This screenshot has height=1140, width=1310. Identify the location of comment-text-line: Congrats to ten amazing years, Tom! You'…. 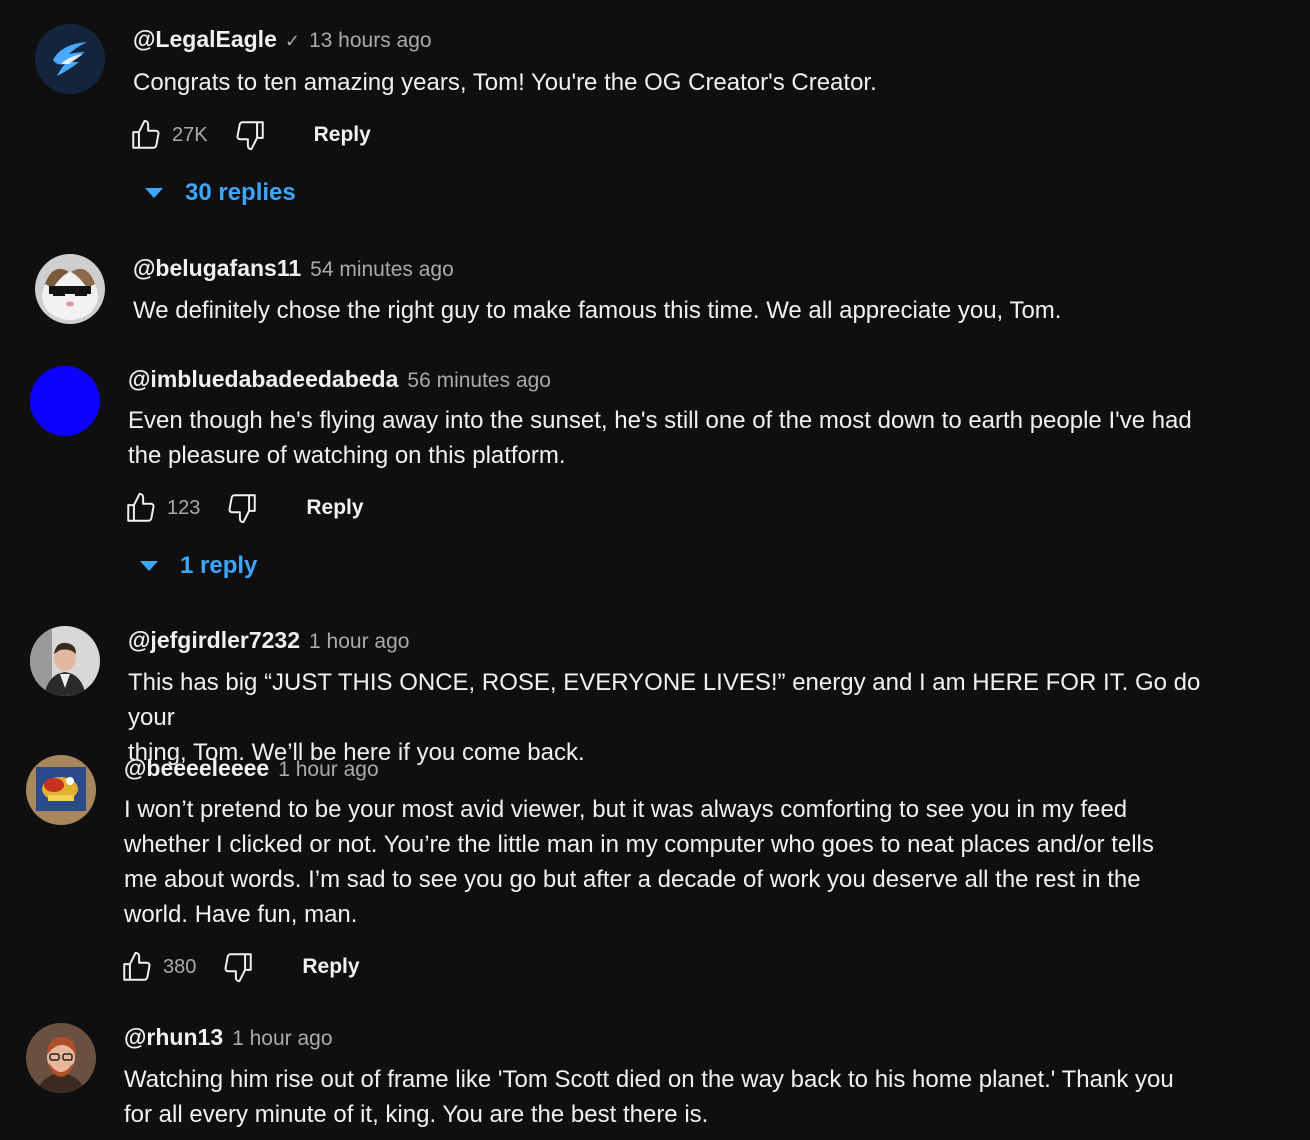
(505, 82).